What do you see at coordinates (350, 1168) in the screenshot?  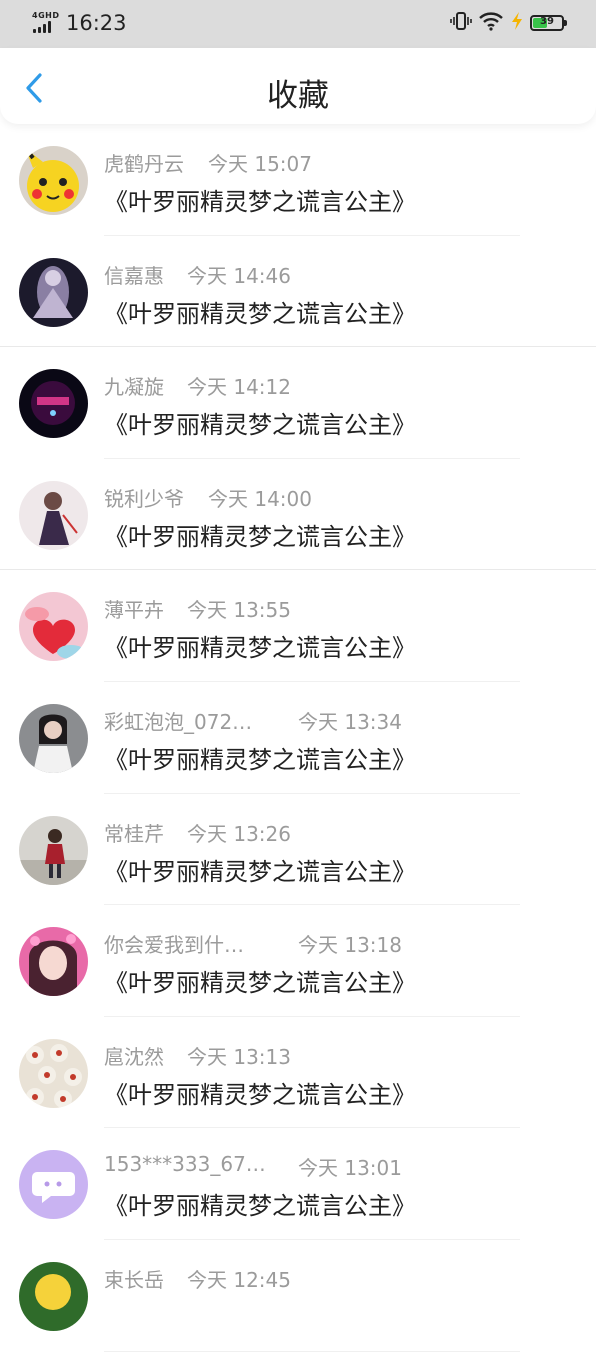 I see `timestamp: 今天 13:01` at bounding box center [350, 1168].